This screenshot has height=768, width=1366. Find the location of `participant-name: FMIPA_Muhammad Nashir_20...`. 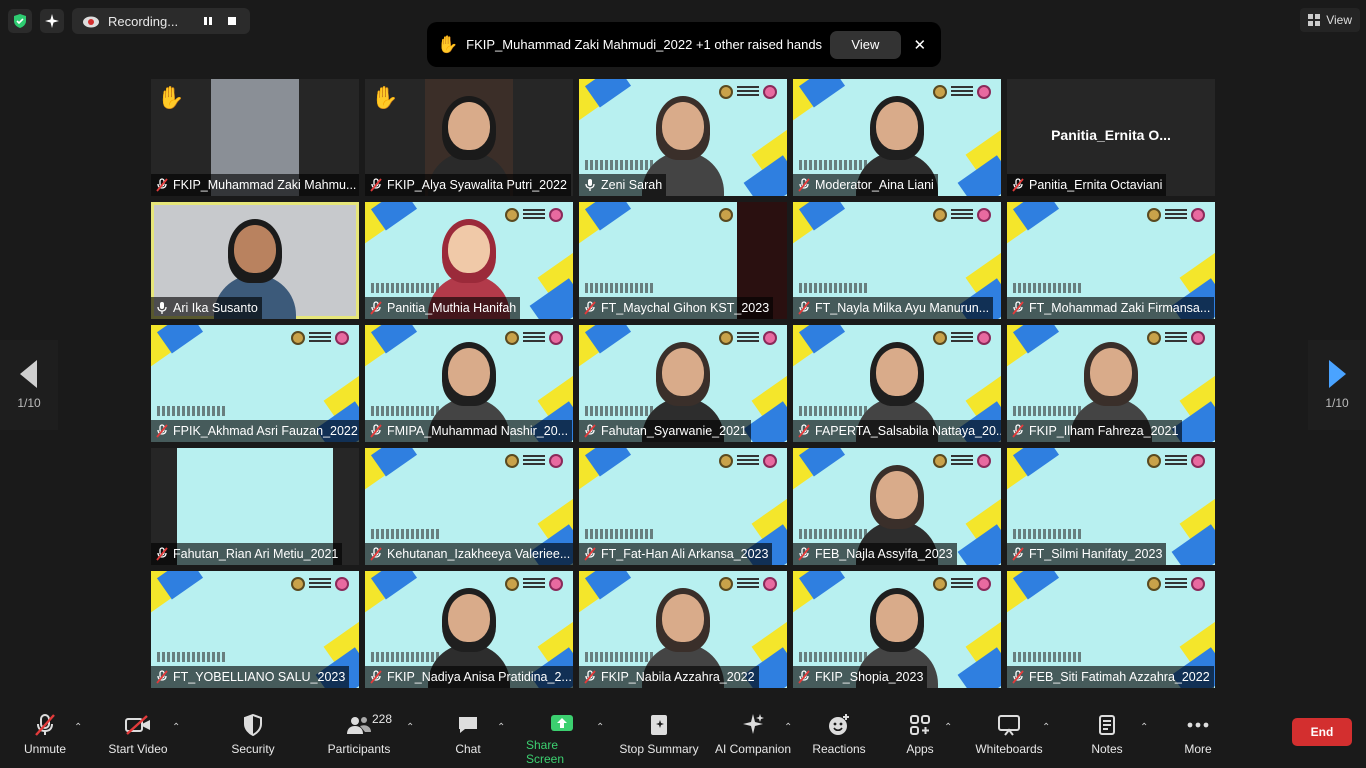

participant-name: FMIPA_Muhammad Nashir_20... is located at coordinates (478, 431).